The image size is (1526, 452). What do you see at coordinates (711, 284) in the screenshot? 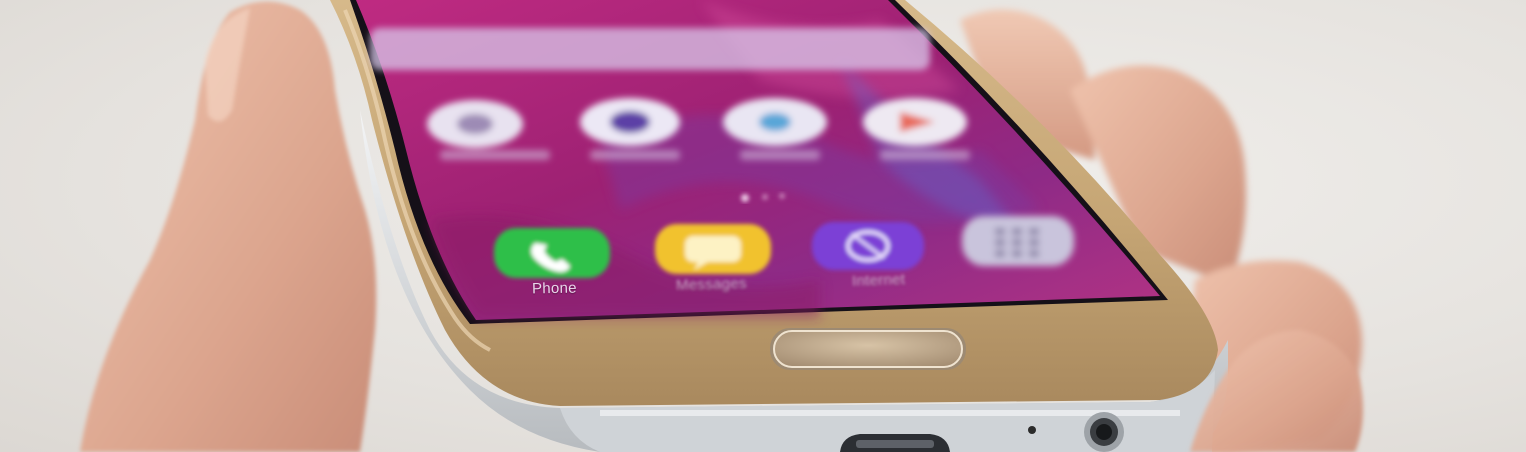
I see `dock-label-messages: Messages` at bounding box center [711, 284].